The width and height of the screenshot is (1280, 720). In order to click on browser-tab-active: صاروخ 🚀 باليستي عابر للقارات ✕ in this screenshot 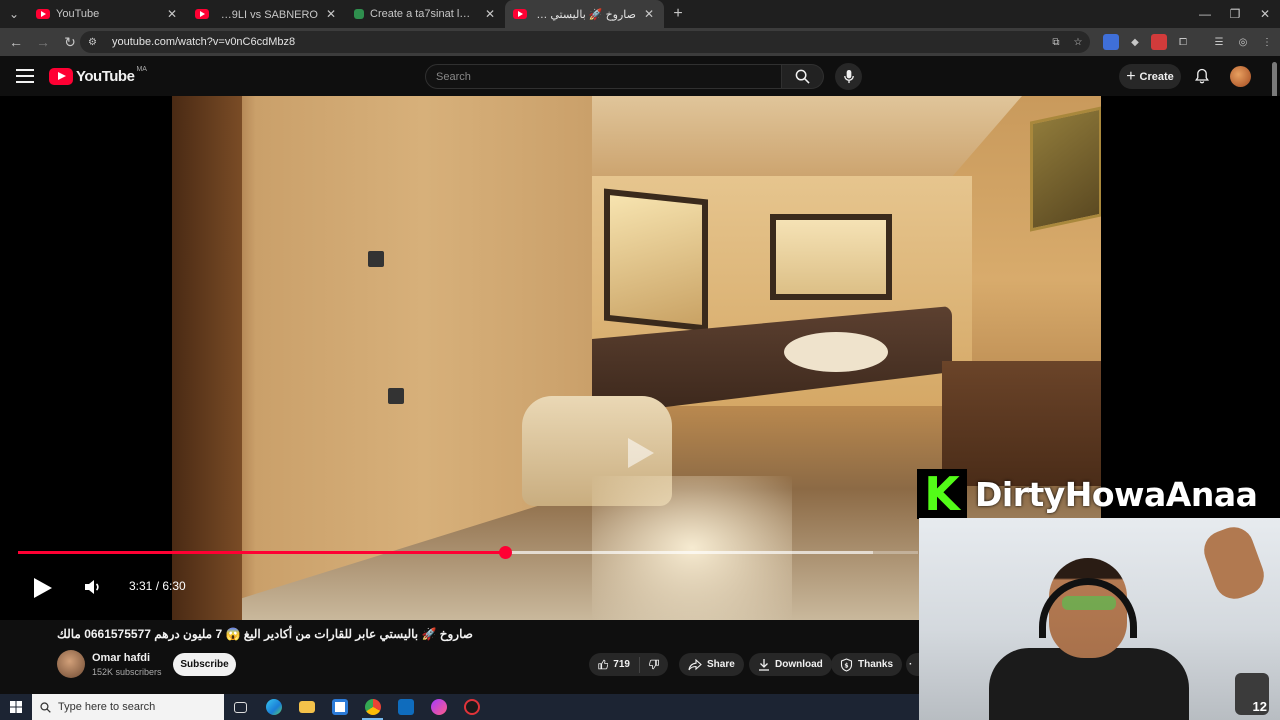, I will do `click(584, 14)`.